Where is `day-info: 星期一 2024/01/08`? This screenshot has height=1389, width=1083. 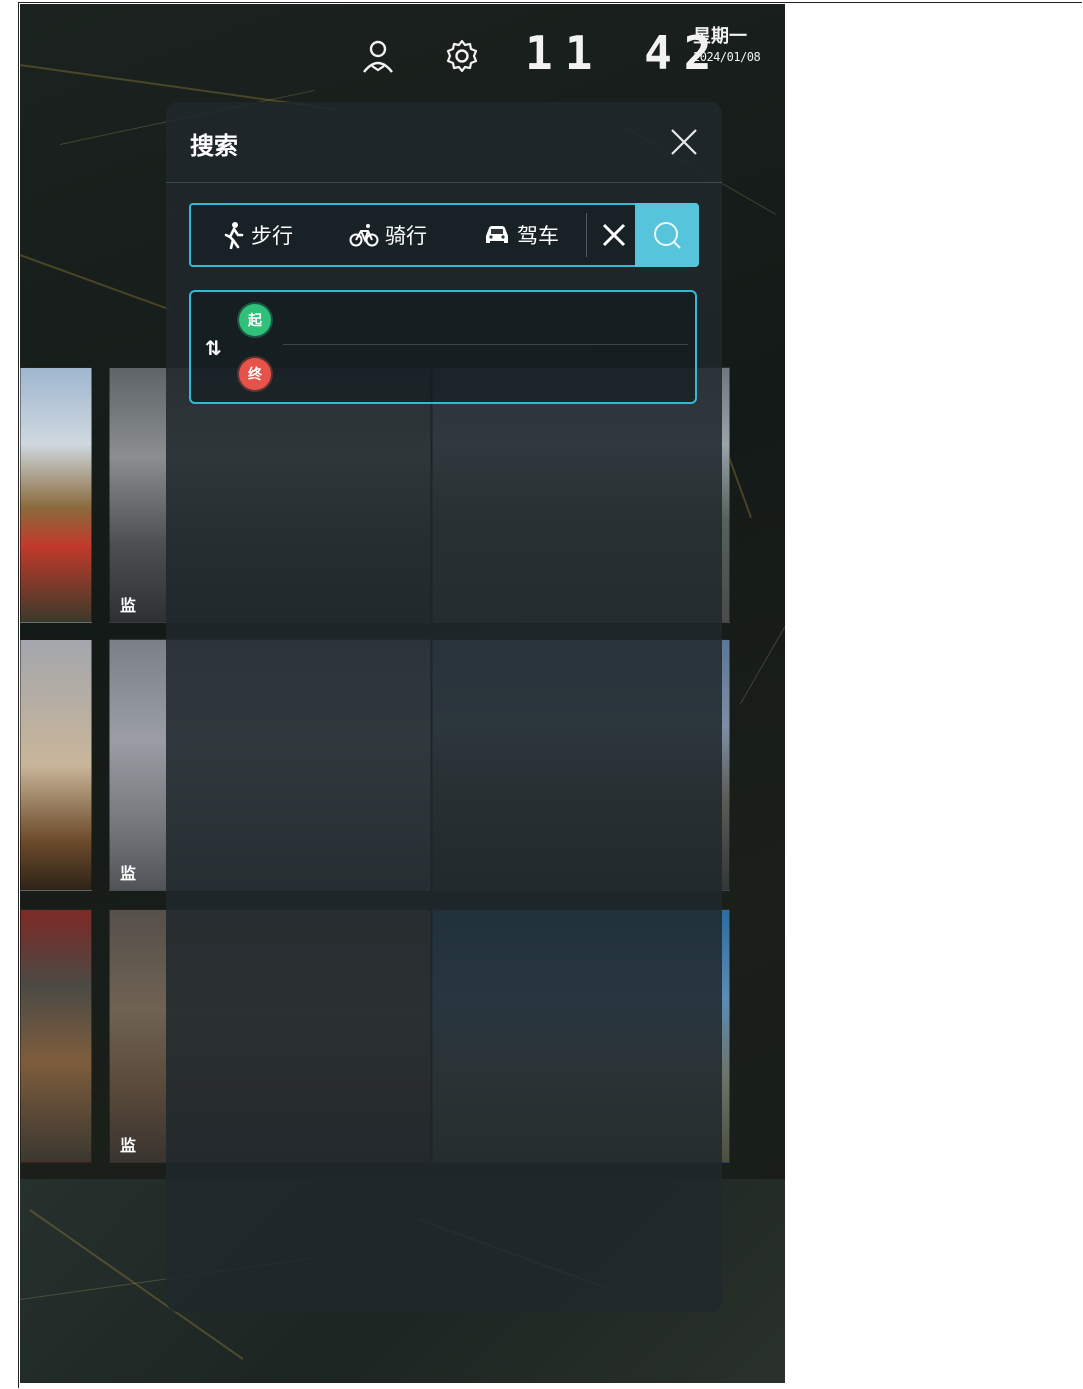
day-info: 星期一 2024/01/08 is located at coordinates (727, 45).